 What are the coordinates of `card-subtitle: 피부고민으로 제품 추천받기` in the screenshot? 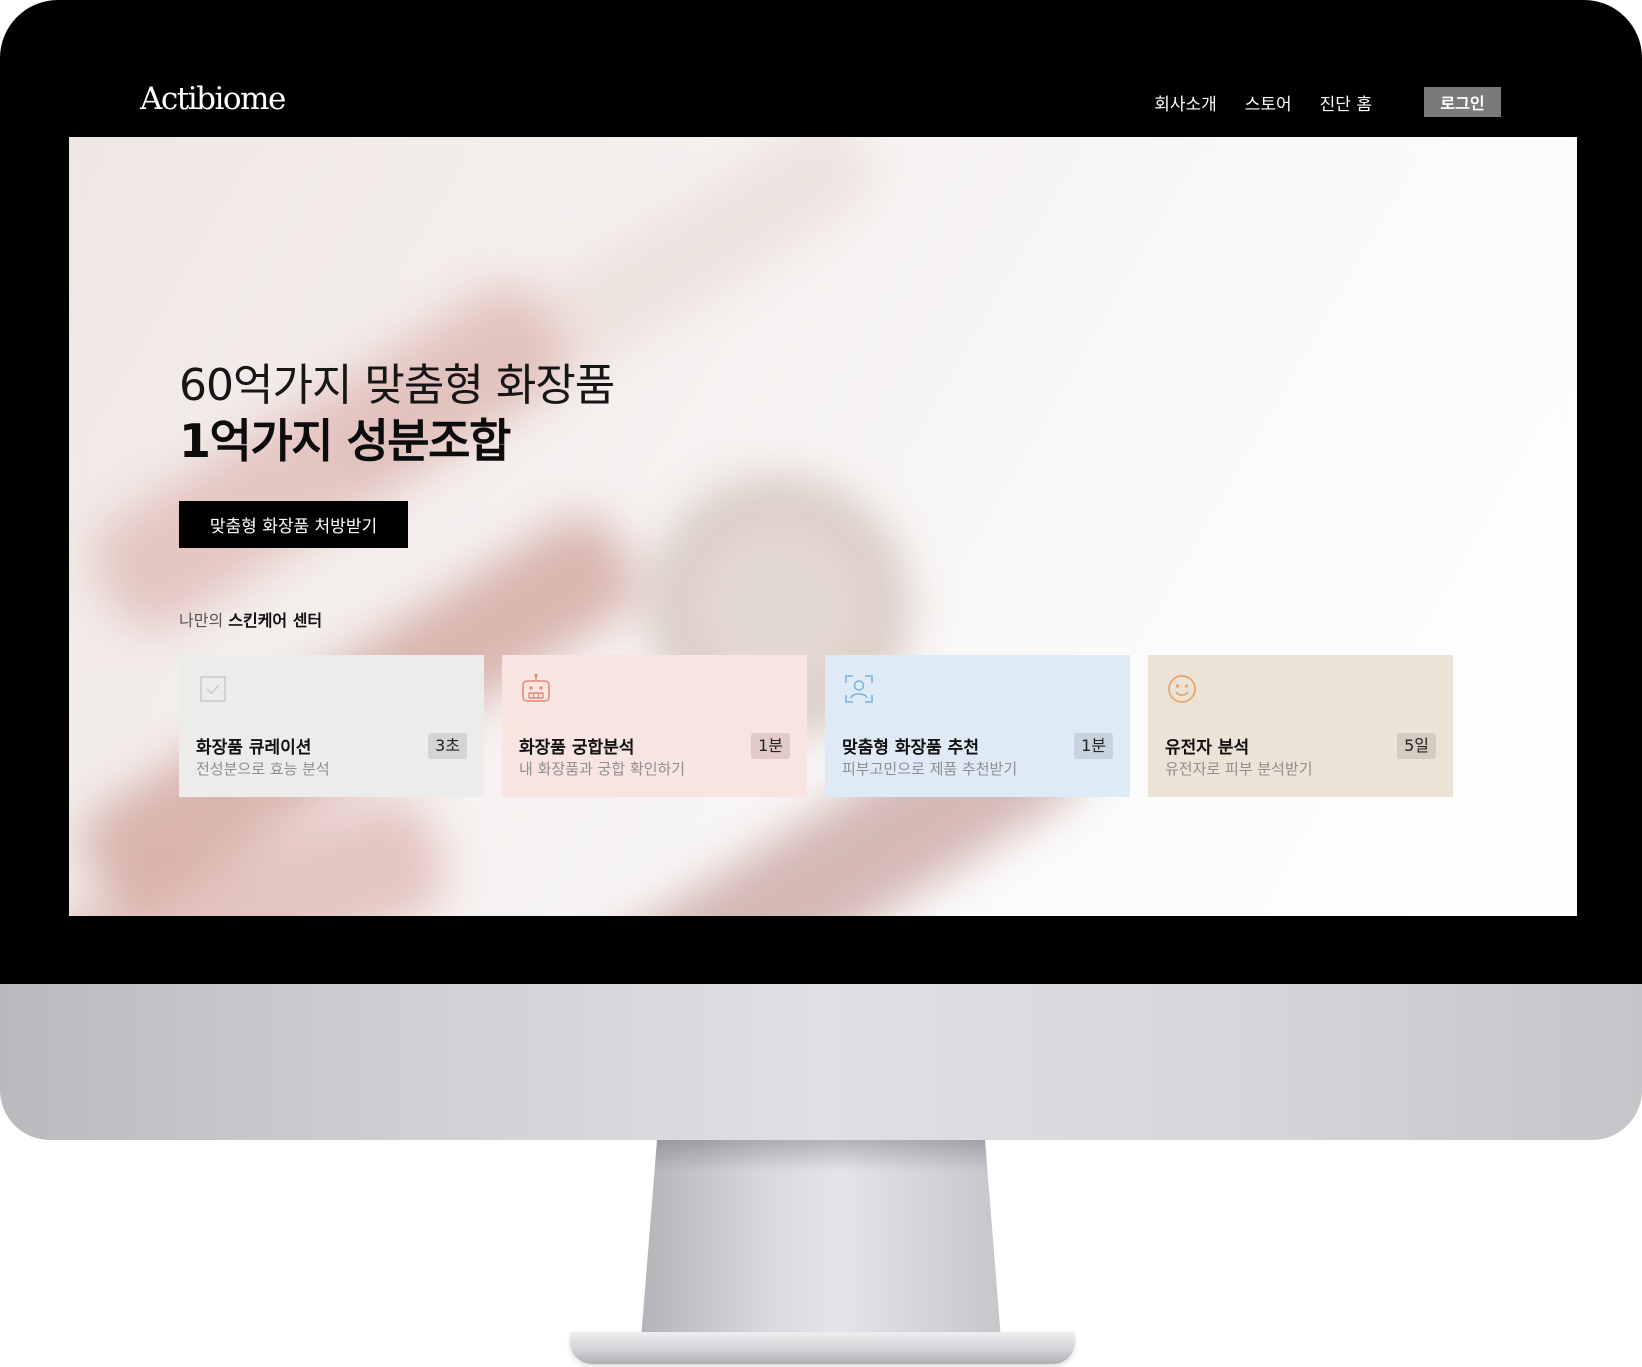 It's located at (930, 769).